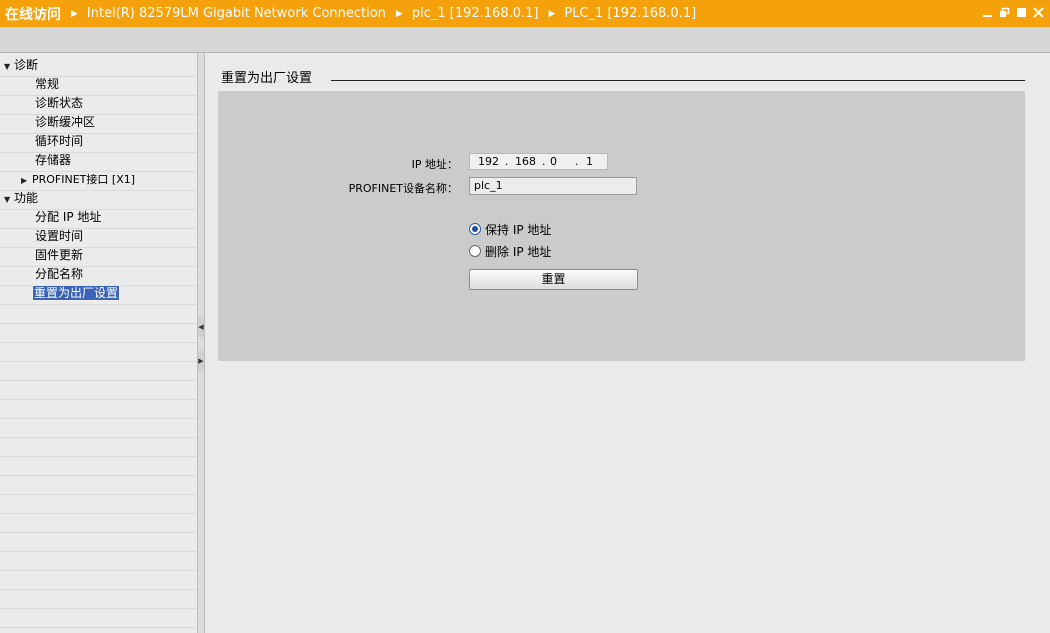  What do you see at coordinates (518, 251) in the screenshot?
I see `delete-ip-label: 删除 IP 地址` at bounding box center [518, 251].